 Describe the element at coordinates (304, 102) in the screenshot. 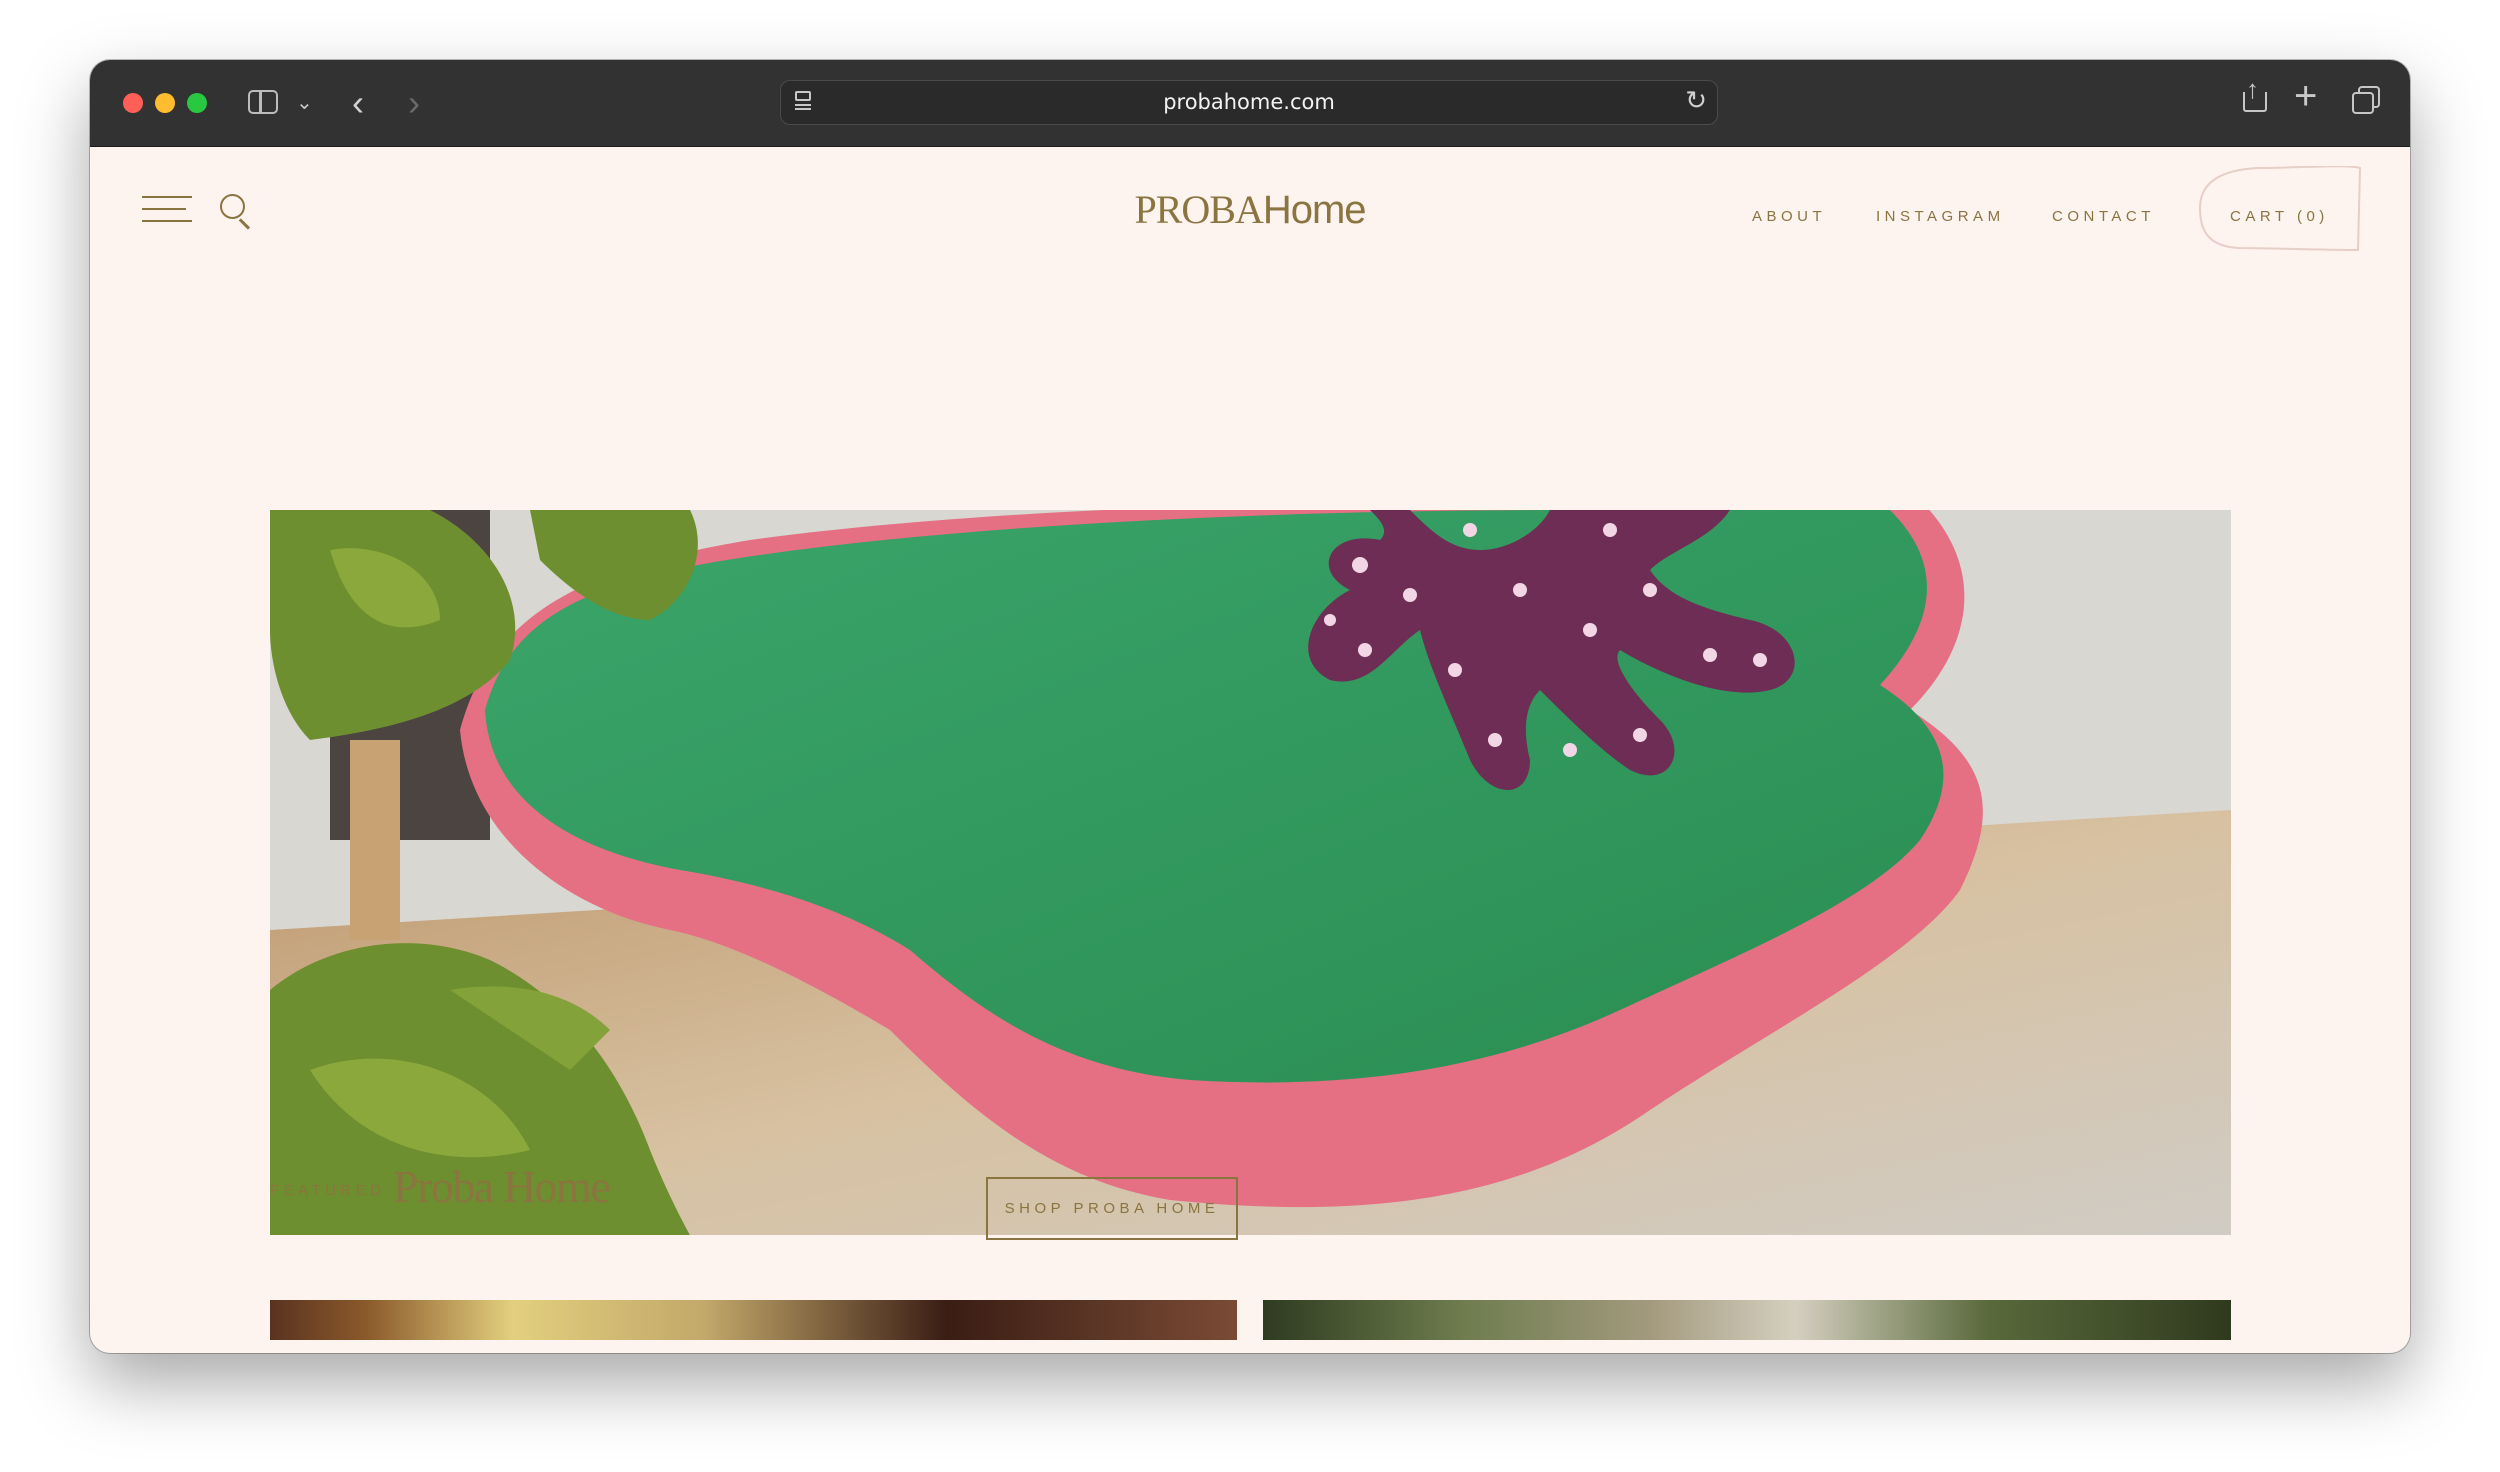

I see `chevron-down-icon: ⌄` at that location.